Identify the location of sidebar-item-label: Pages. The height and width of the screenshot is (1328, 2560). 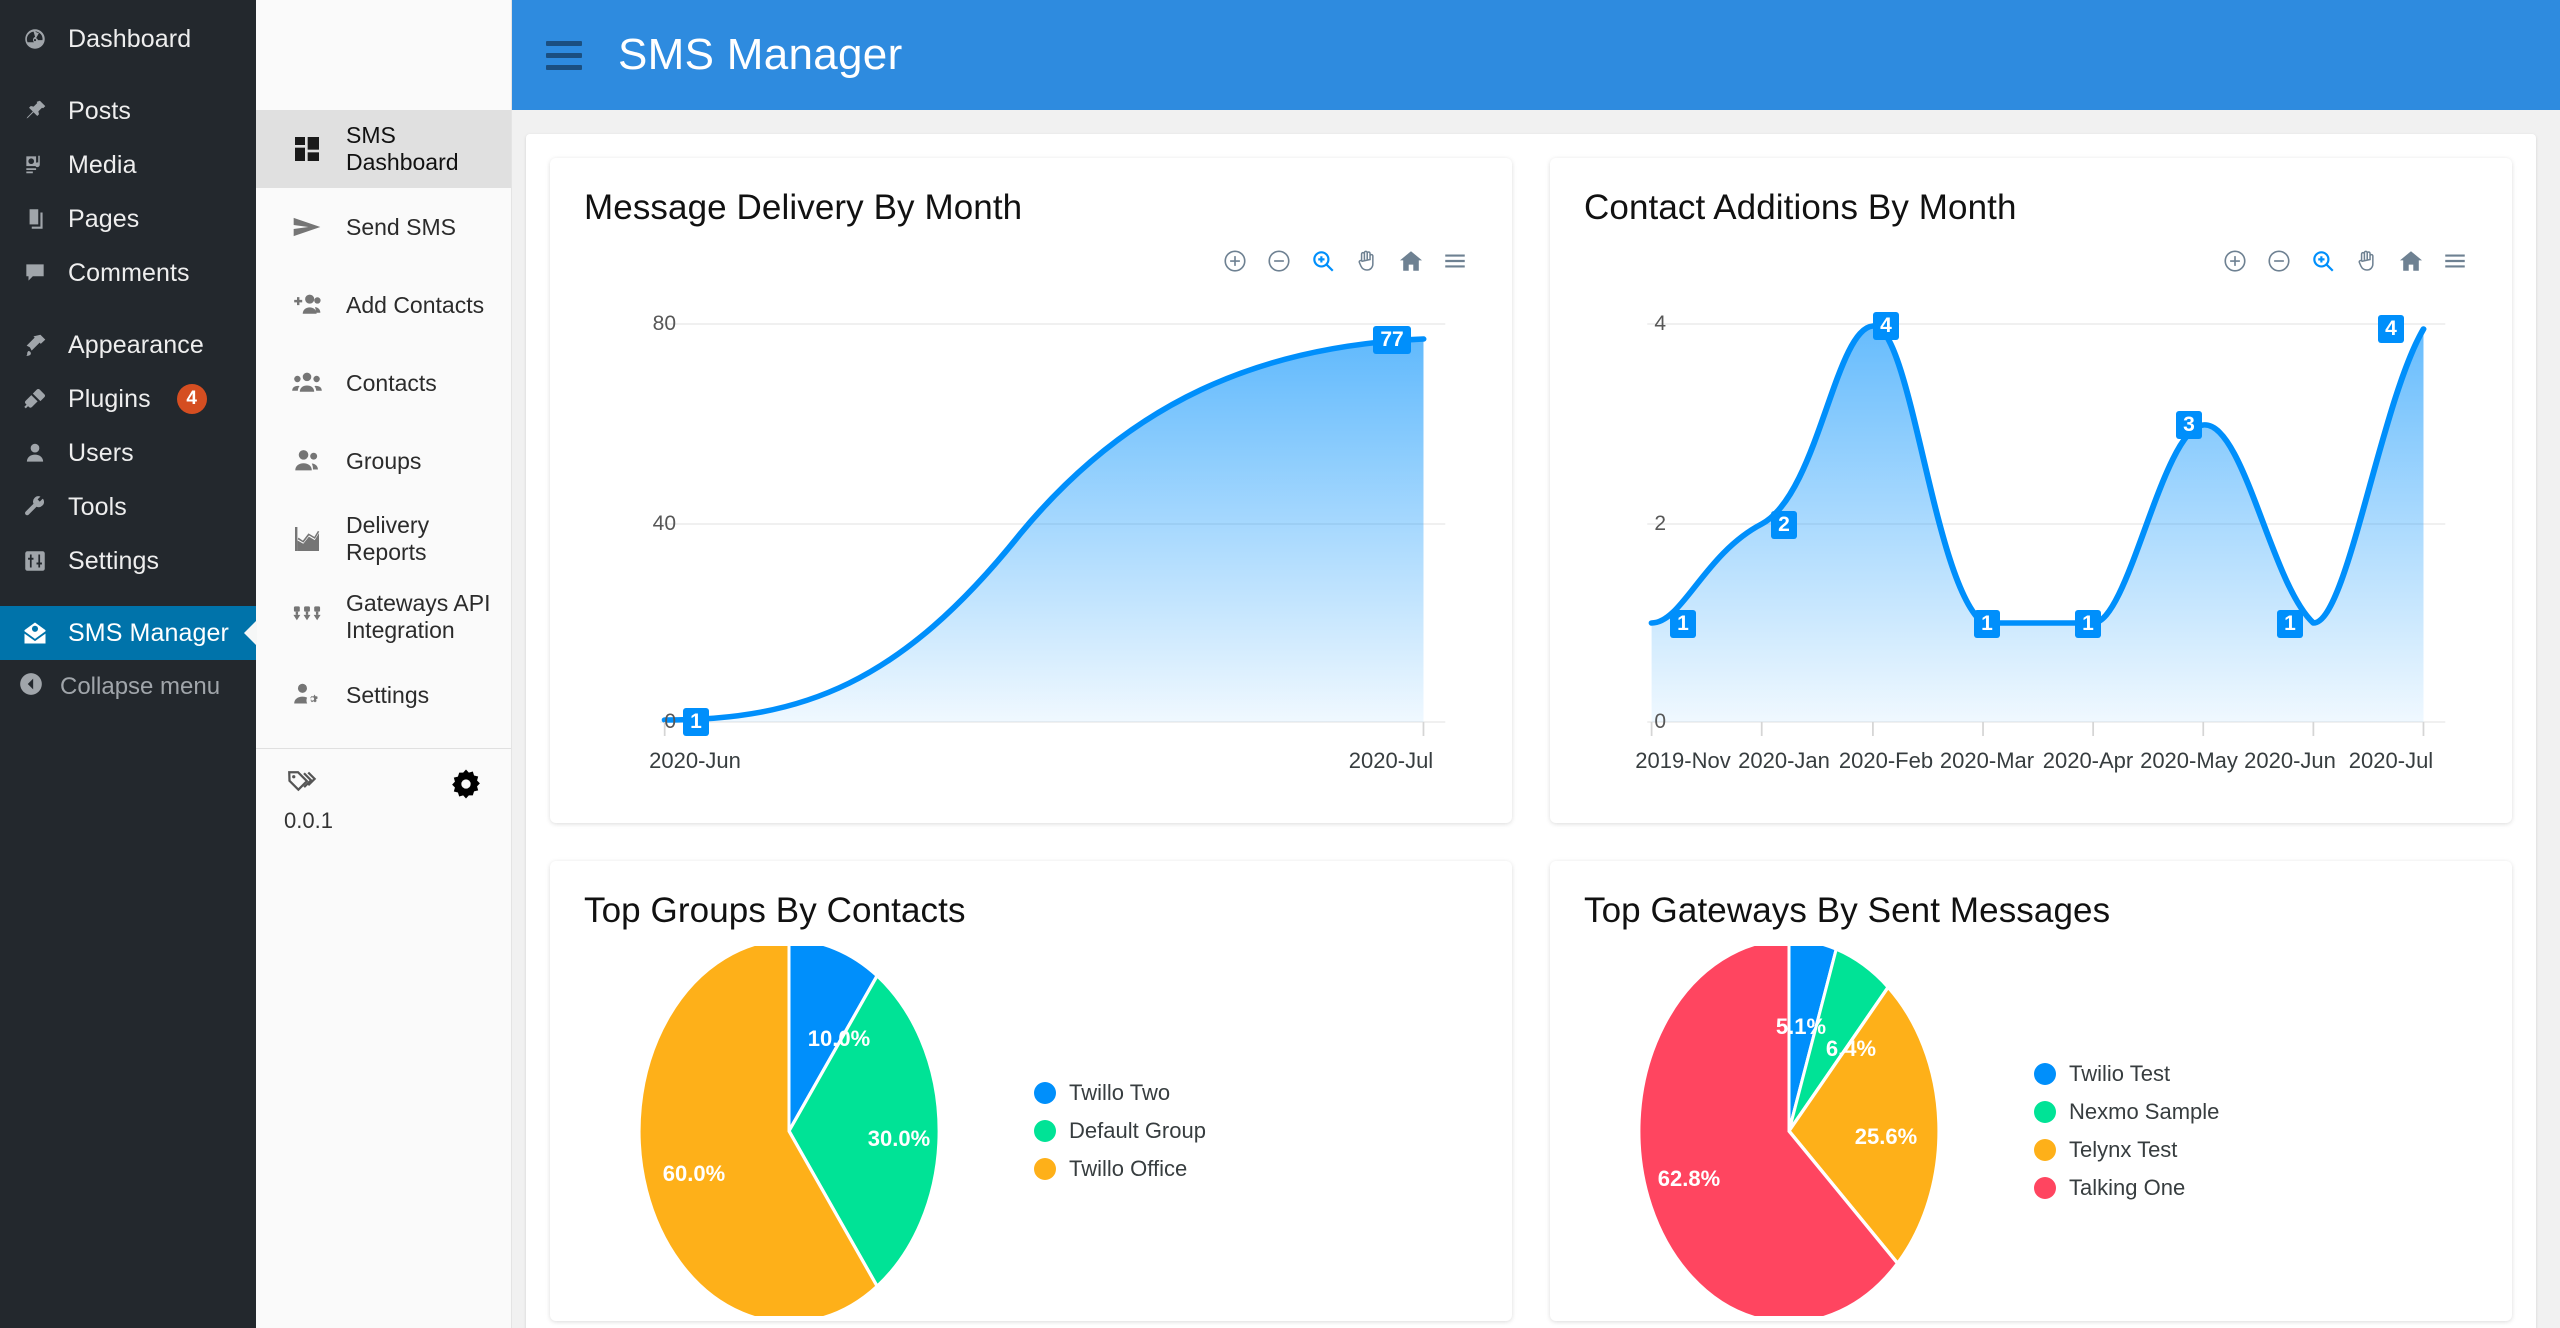
(104, 218).